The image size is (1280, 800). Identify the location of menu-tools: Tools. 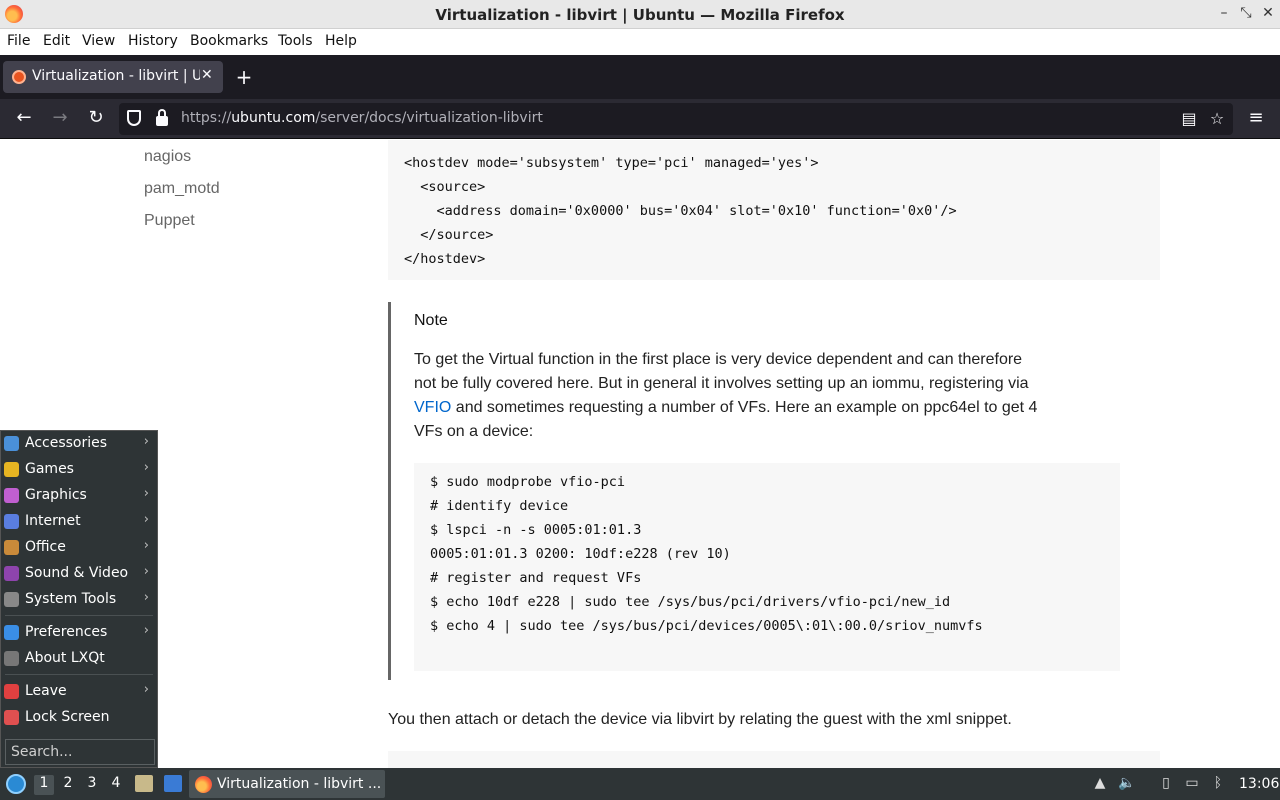
(295, 41).